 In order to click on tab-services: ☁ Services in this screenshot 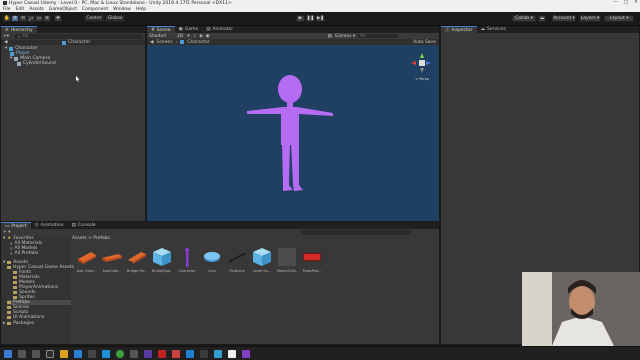, I will do `click(493, 29)`.